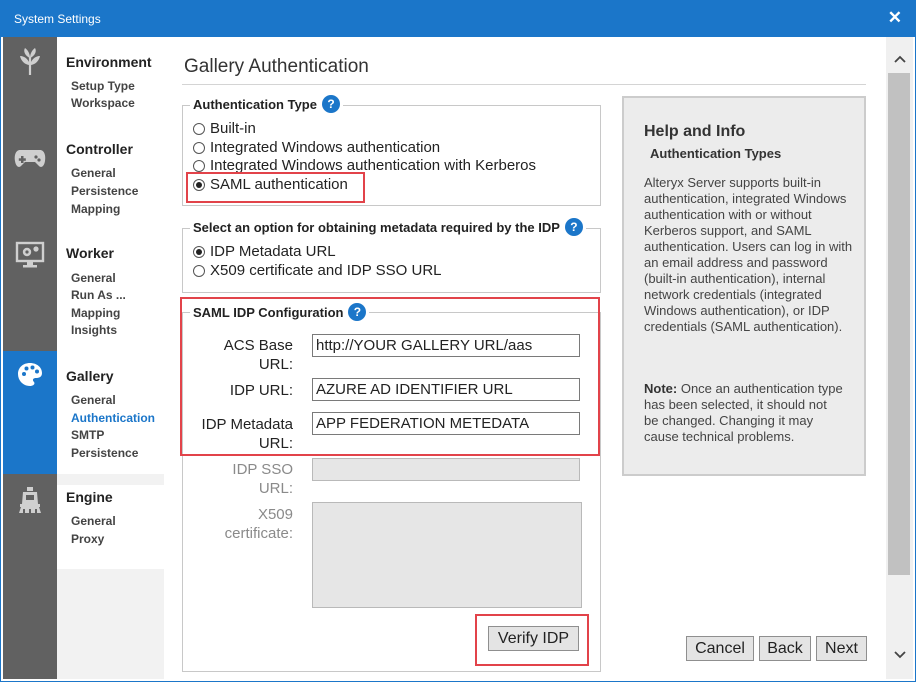  I want to click on radio-x509-certificate: X509 certificate and IDP SSO URL, so click(317, 270).